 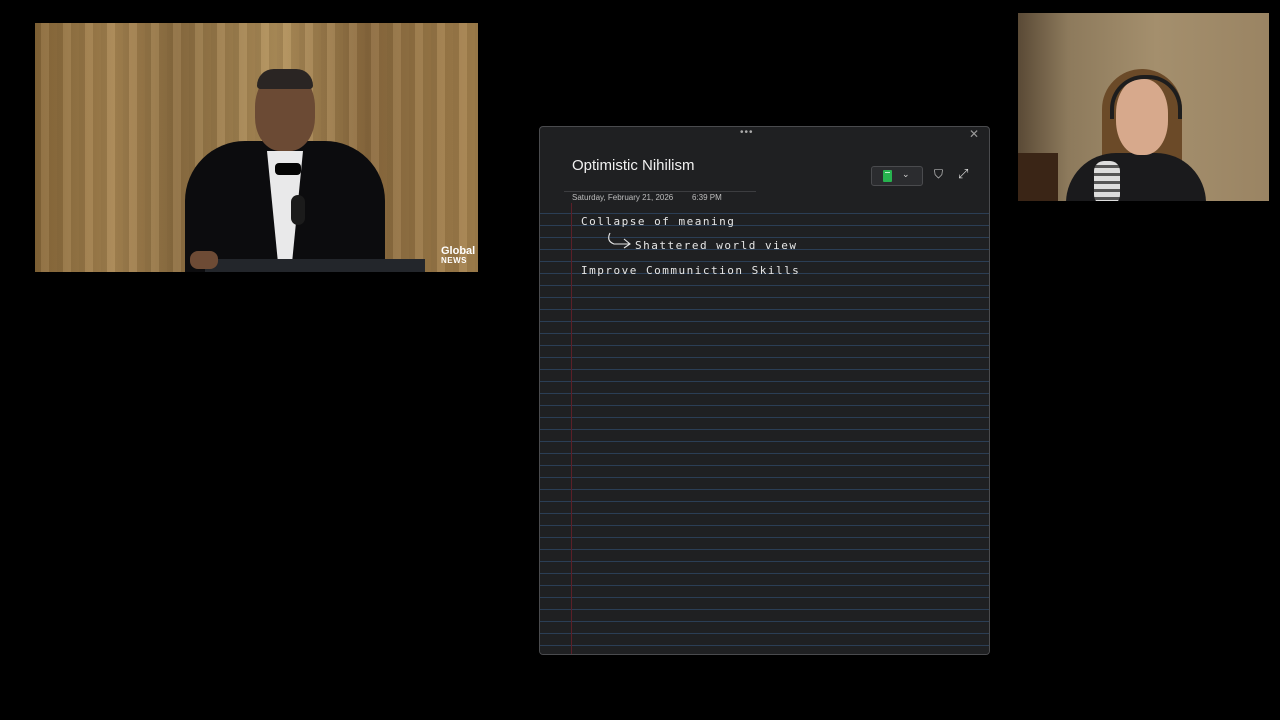 What do you see at coordinates (288, 169) in the screenshot?
I see `speaker-bowtie` at bounding box center [288, 169].